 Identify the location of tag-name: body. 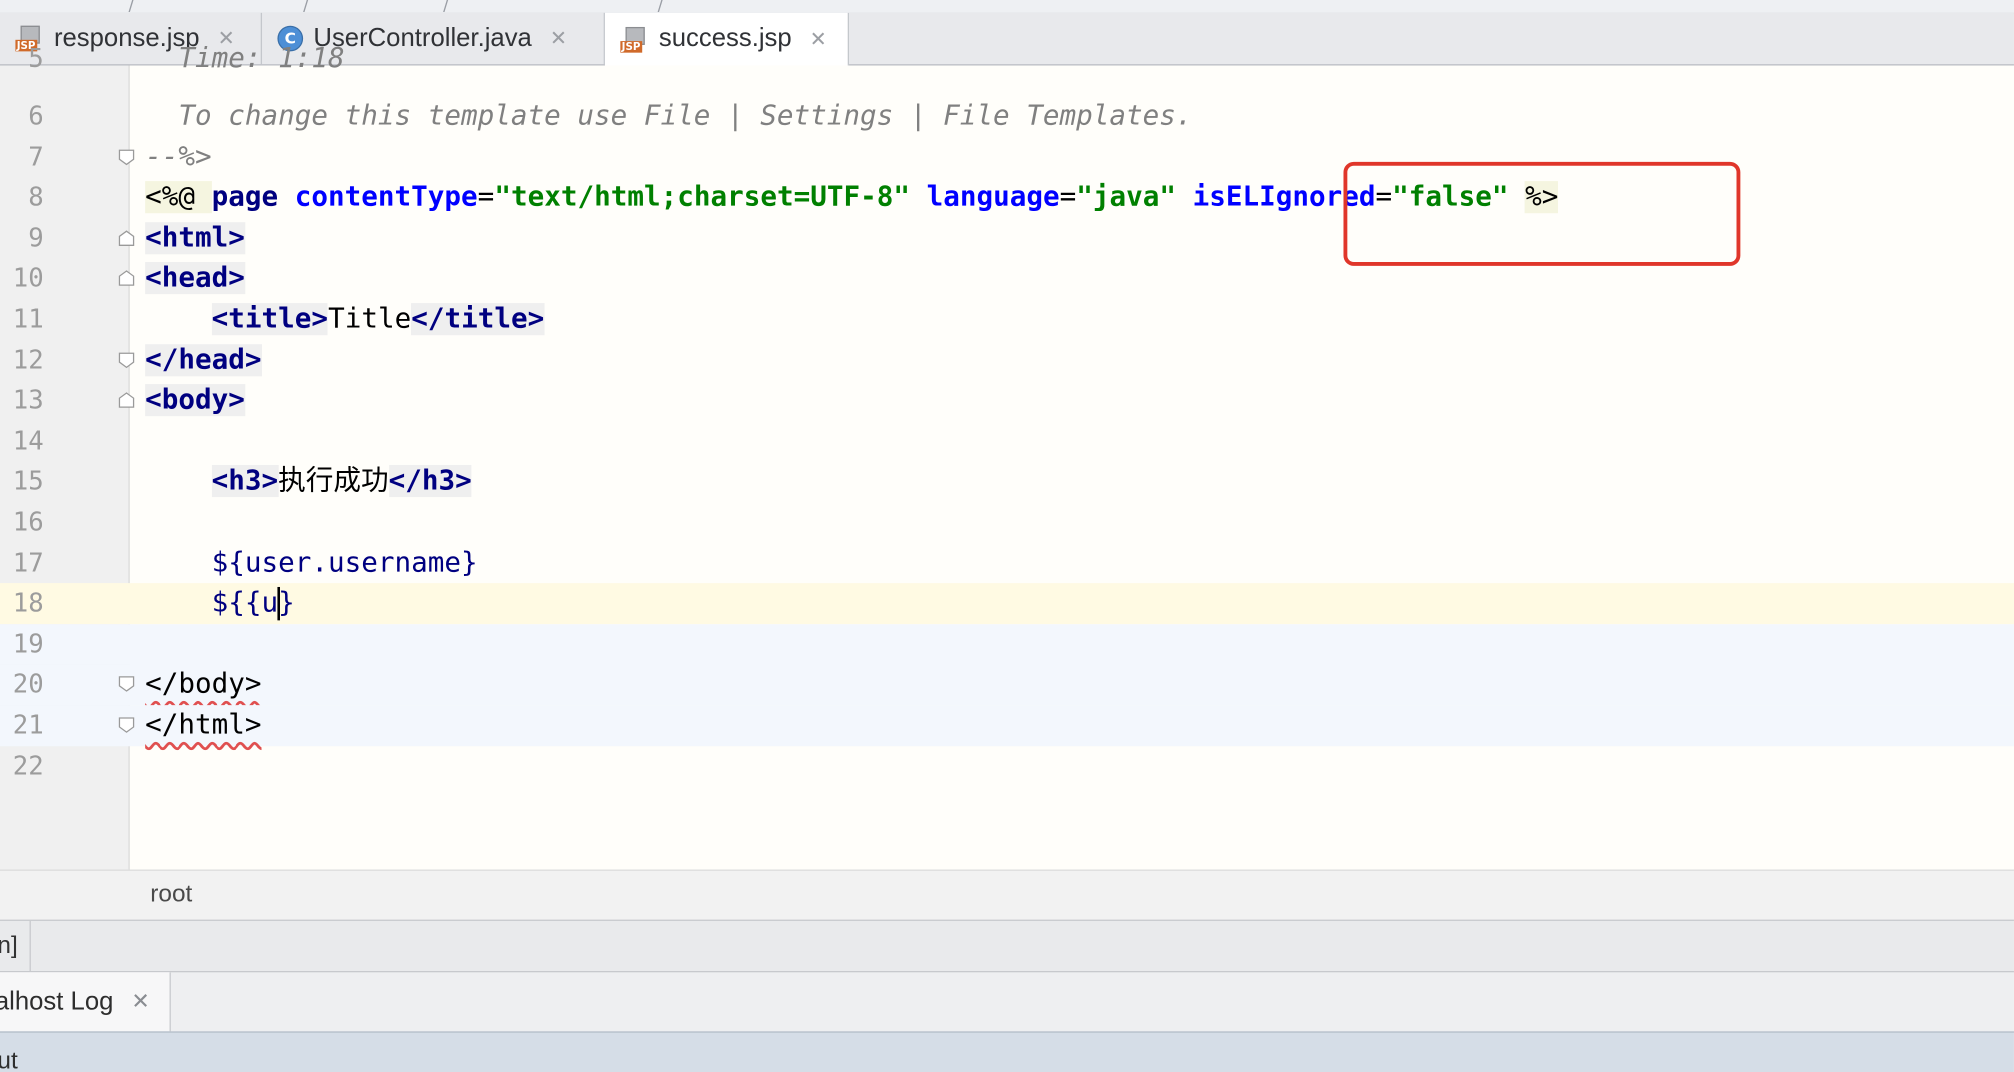
(195, 400).